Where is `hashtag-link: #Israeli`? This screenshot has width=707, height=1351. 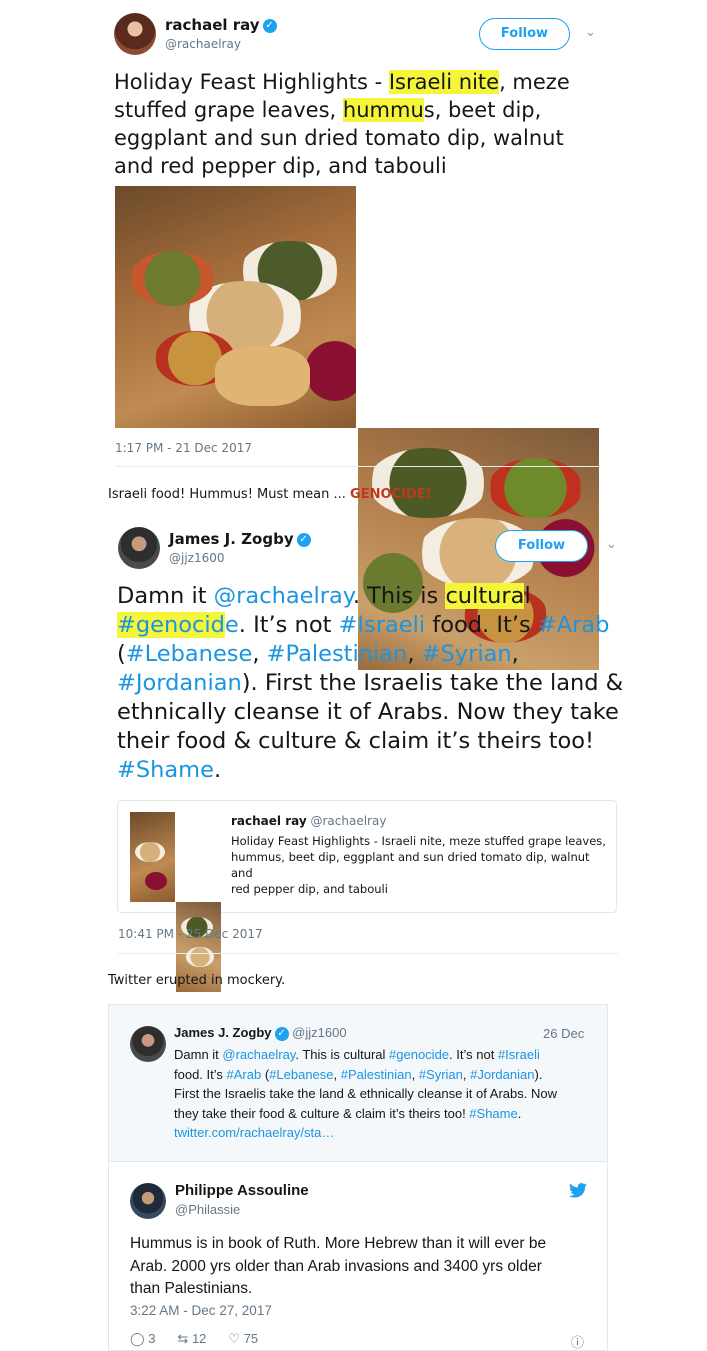 hashtag-link: #Israeli is located at coordinates (382, 625).